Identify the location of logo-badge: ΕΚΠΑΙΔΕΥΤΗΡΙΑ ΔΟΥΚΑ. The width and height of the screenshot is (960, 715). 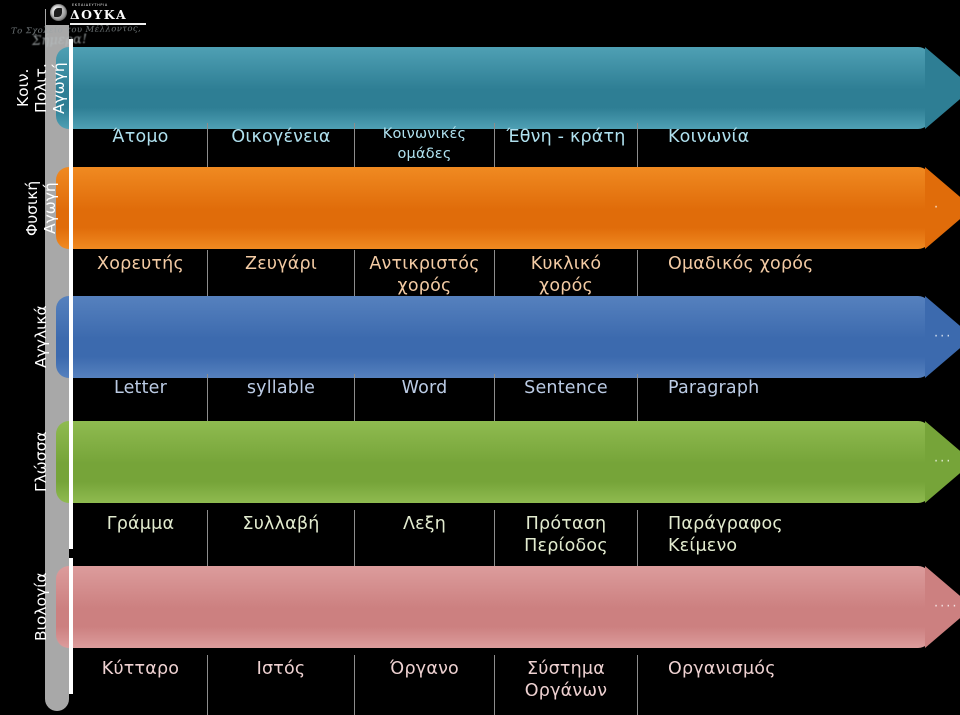
(106, 13).